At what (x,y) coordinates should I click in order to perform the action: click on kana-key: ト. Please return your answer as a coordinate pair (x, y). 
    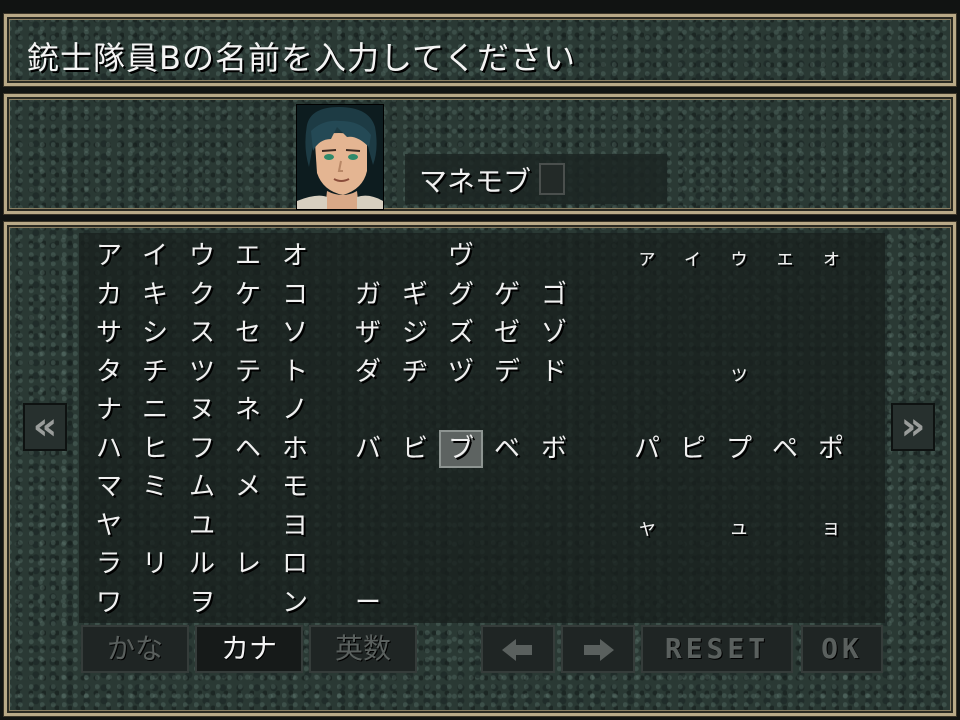
    Looking at the image, I should click on (295, 372).